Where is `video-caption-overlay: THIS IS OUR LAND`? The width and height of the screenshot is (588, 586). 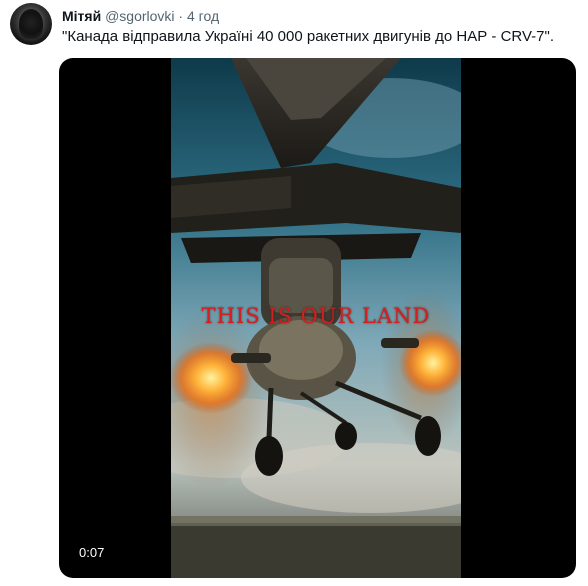
video-caption-overlay: THIS IS OUR LAND is located at coordinates (316, 316).